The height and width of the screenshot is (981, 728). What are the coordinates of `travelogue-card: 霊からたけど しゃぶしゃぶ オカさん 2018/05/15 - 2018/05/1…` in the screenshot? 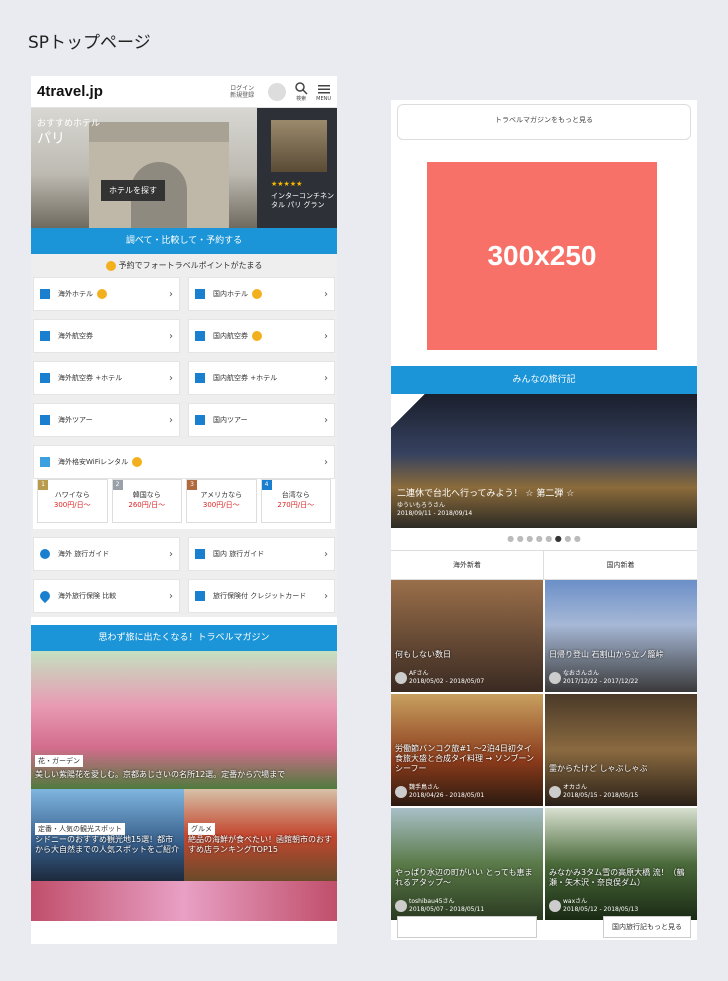 It's located at (621, 750).